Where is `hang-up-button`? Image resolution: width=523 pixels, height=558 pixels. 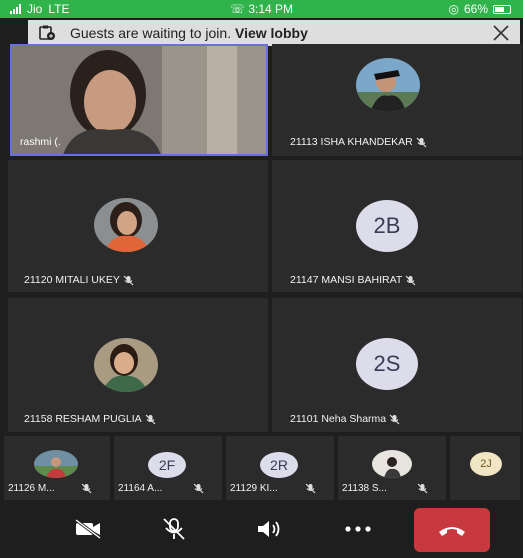 hang-up-button is located at coordinates (452, 530).